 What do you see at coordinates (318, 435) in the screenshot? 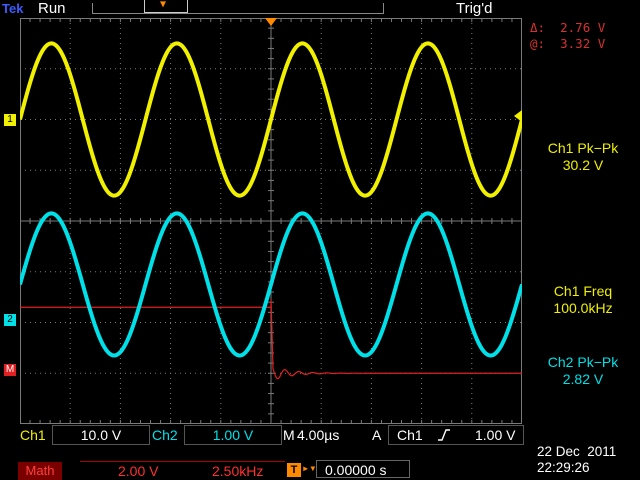
I see `timebase-value: 4.00µs` at bounding box center [318, 435].